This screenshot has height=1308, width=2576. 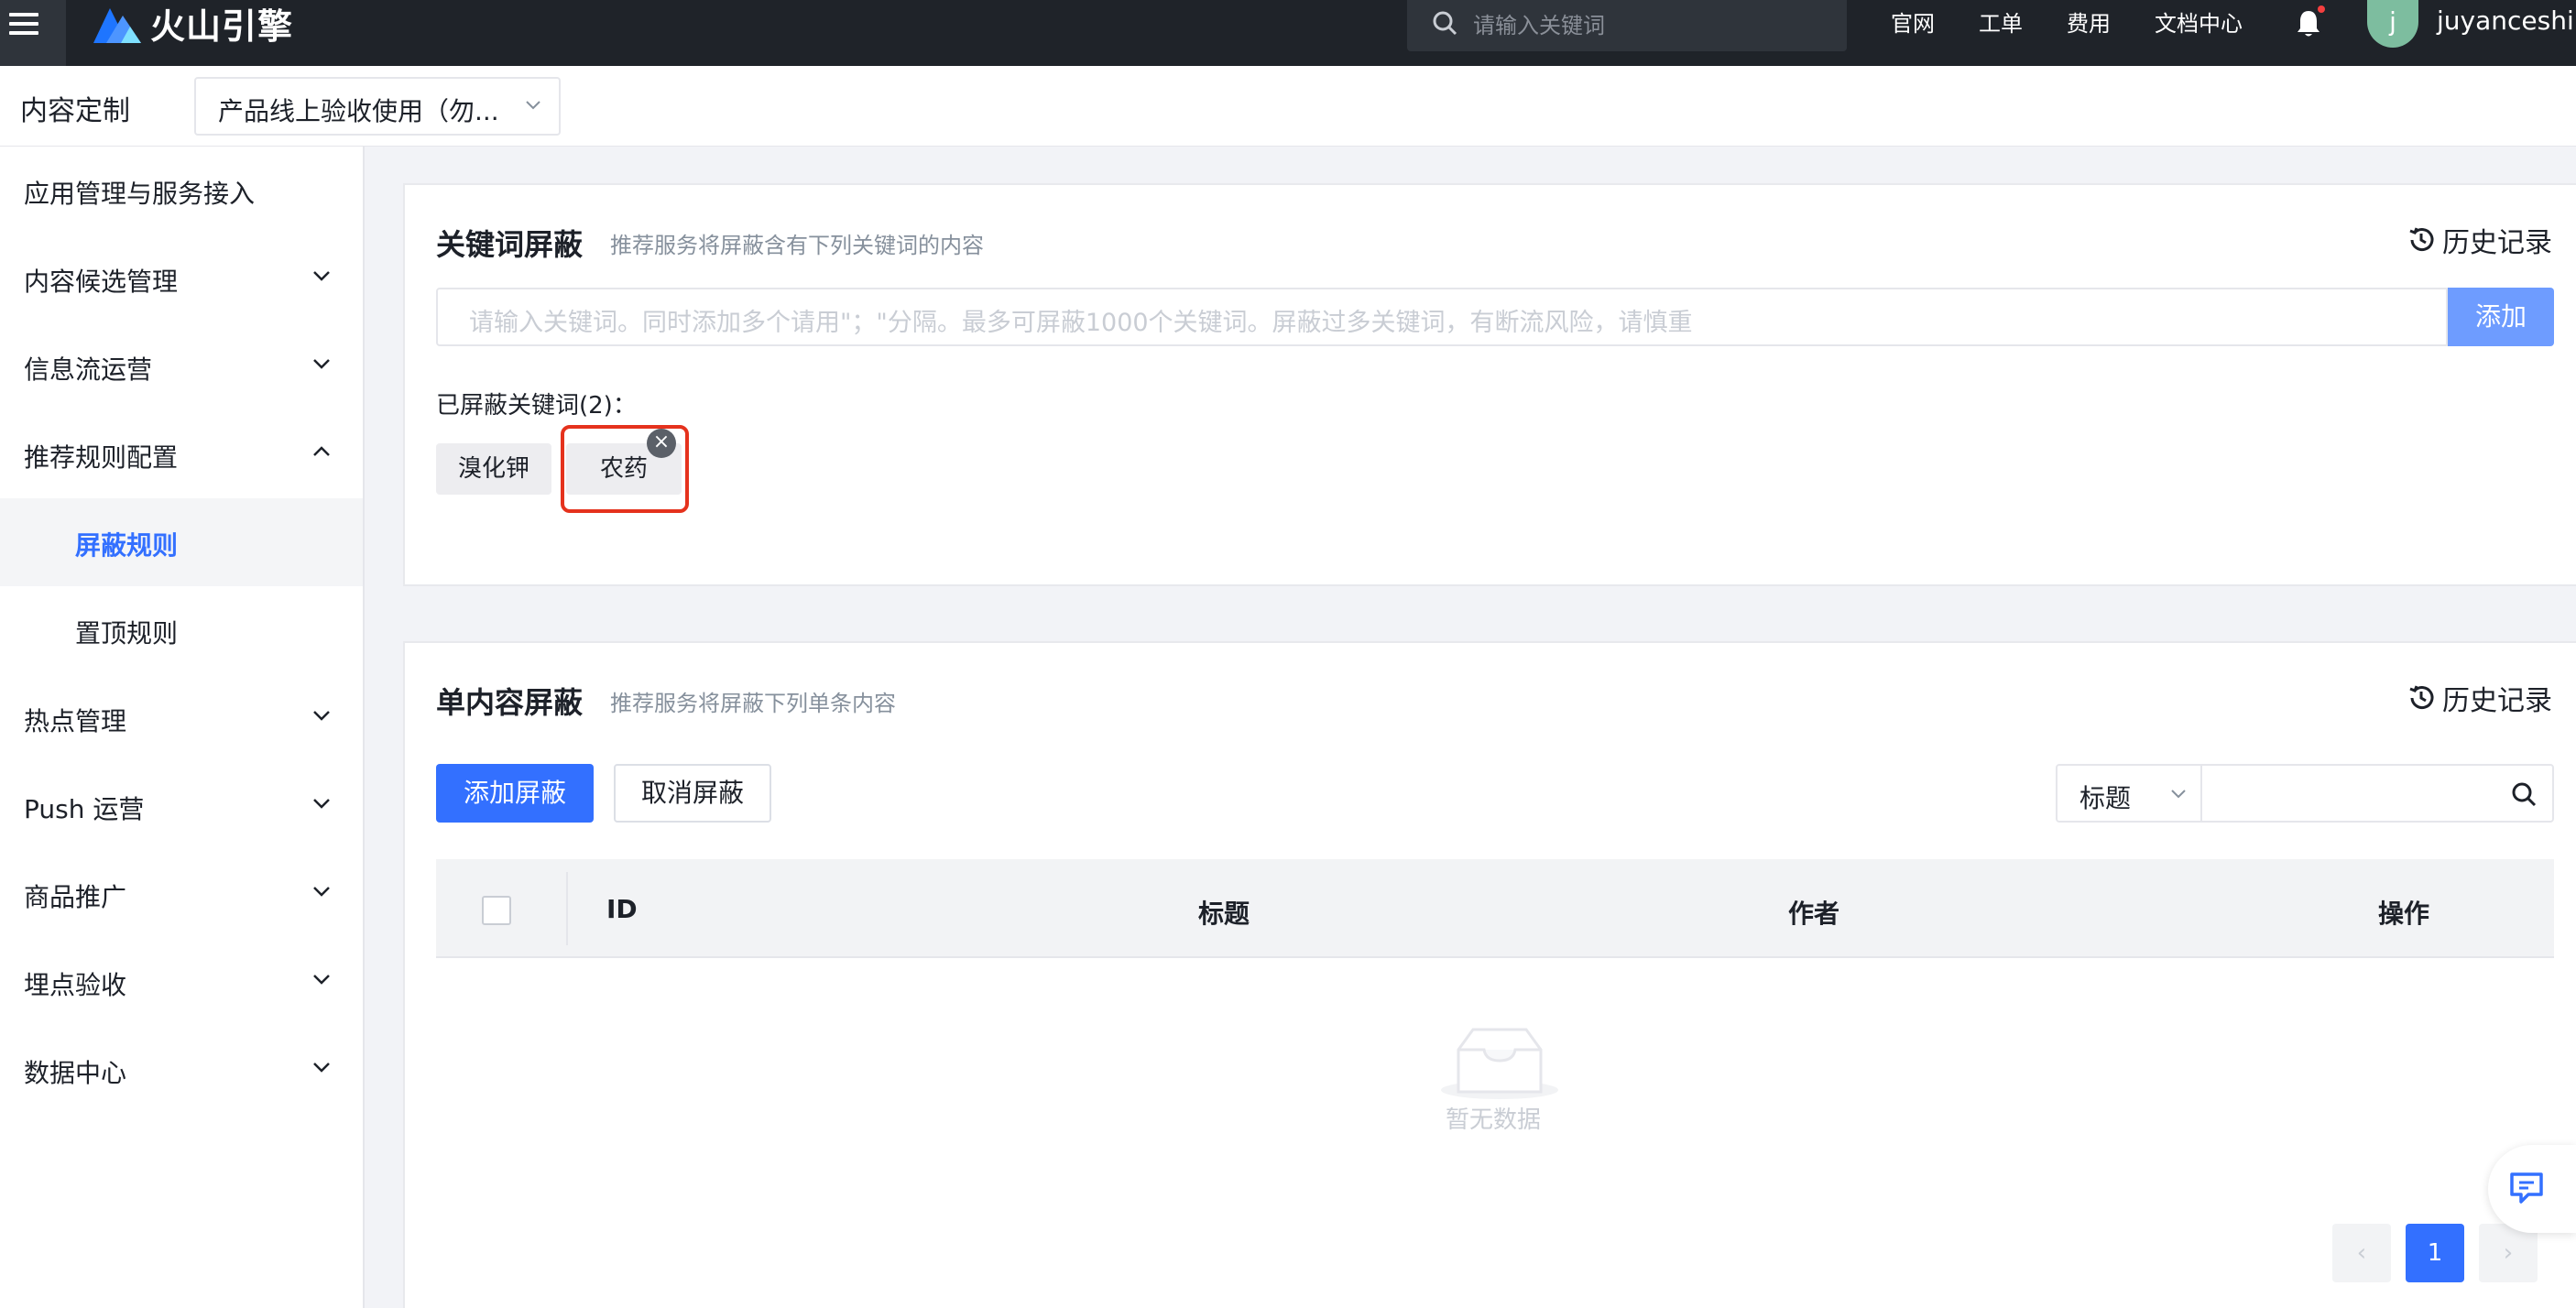 I want to click on filter-search-input, so click(x=2377, y=793).